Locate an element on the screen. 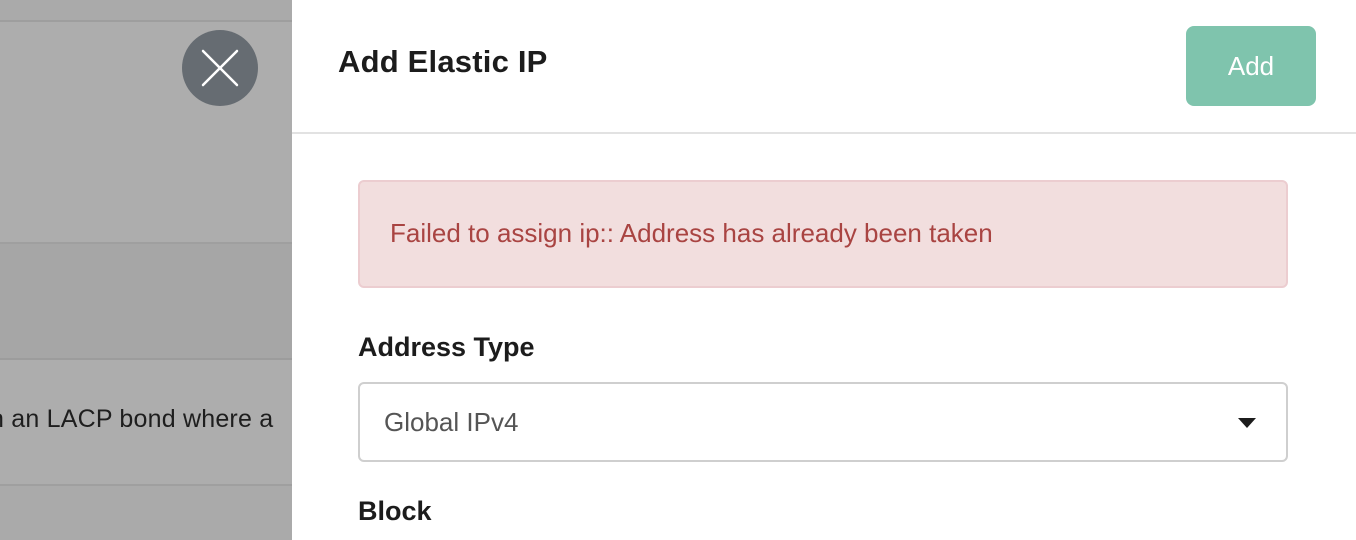  close-icon is located at coordinates (220, 68).